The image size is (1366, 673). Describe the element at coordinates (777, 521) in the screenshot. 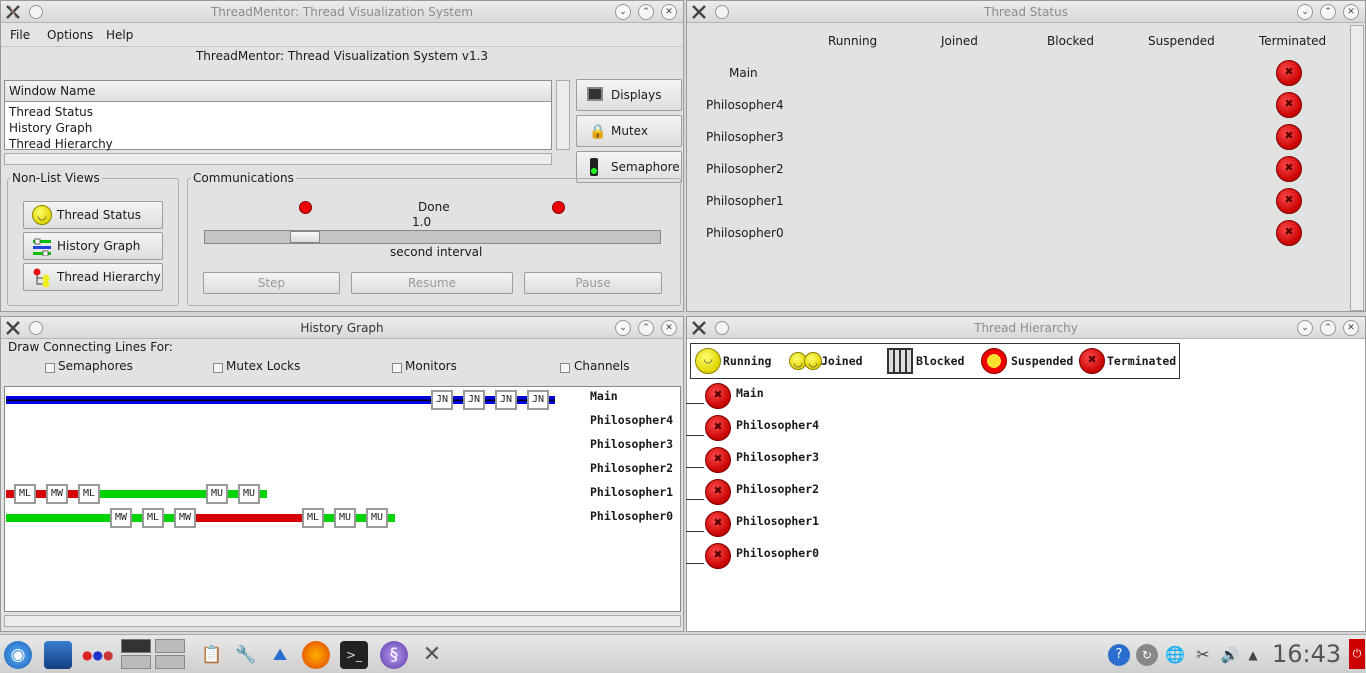

I see `tree-thread-label: Philosopher1` at that location.